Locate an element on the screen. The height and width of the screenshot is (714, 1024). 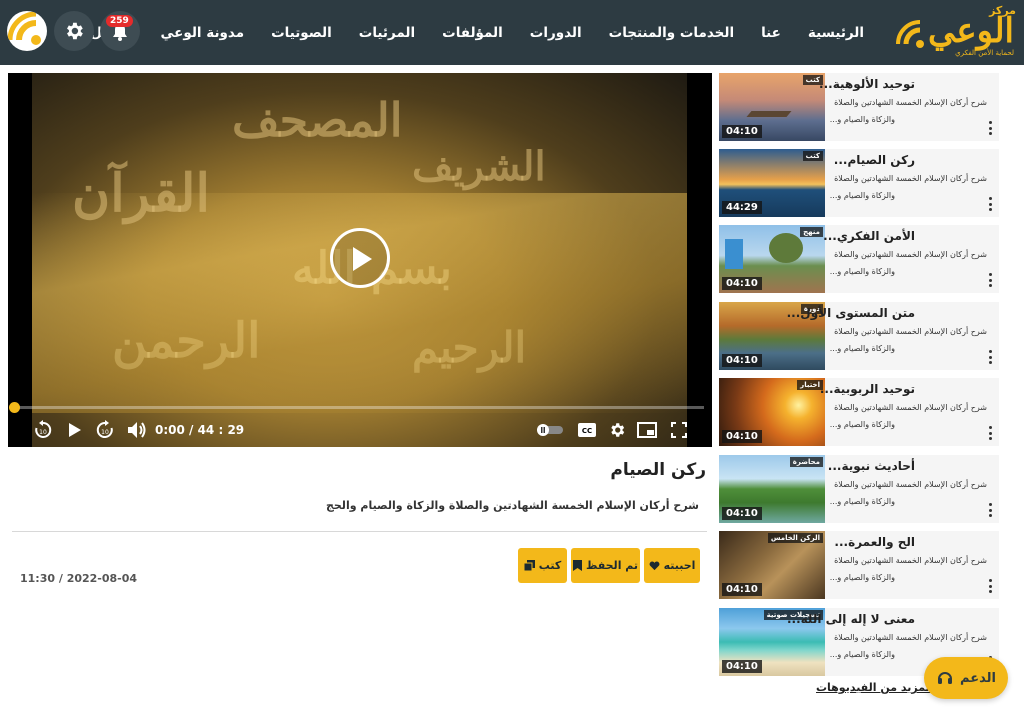
captions-button: CC is located at coordinates (587, 430).